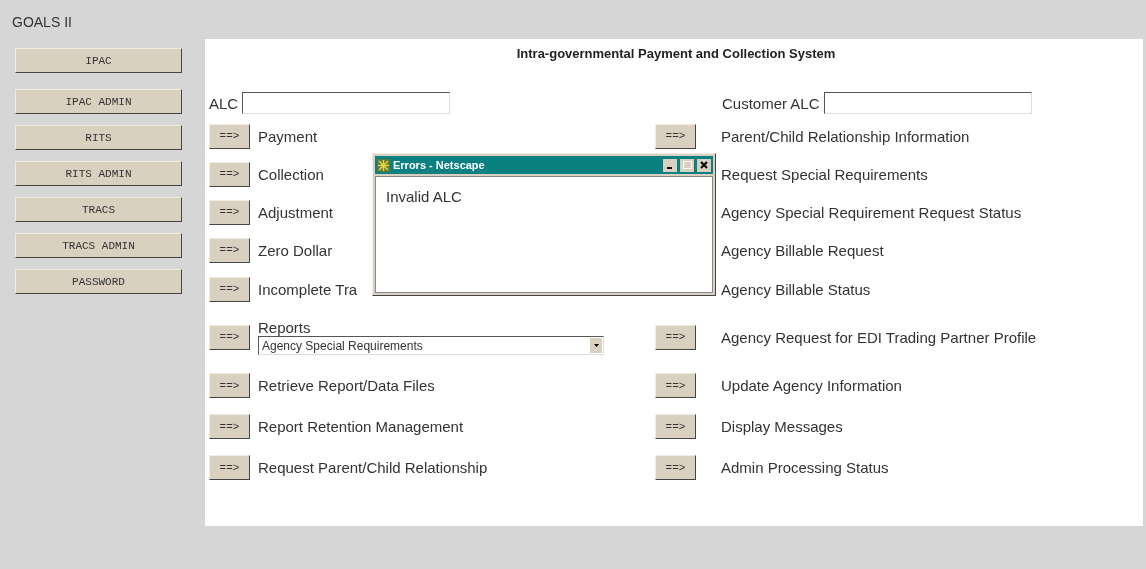  What do you see at coordinates (845, 136) in the screenshot?
I see `action-label: Parent/Child Relationship Information` at bounding box center [845, 136].